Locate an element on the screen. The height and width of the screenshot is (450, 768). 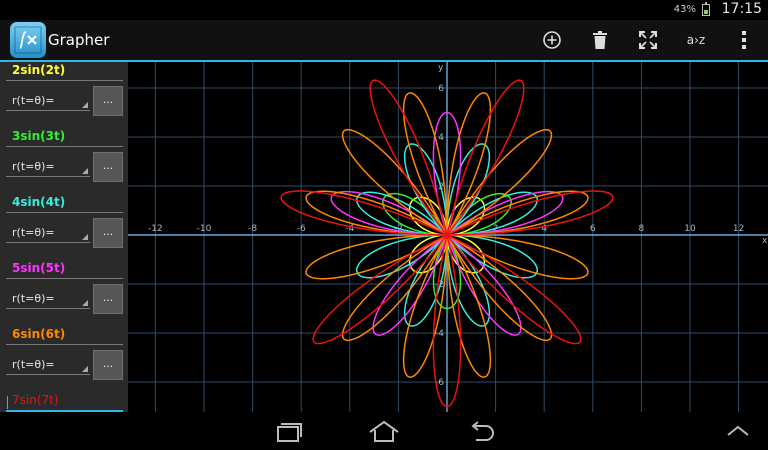
x-tick-label: -6 is located at coordinates (301, 229).